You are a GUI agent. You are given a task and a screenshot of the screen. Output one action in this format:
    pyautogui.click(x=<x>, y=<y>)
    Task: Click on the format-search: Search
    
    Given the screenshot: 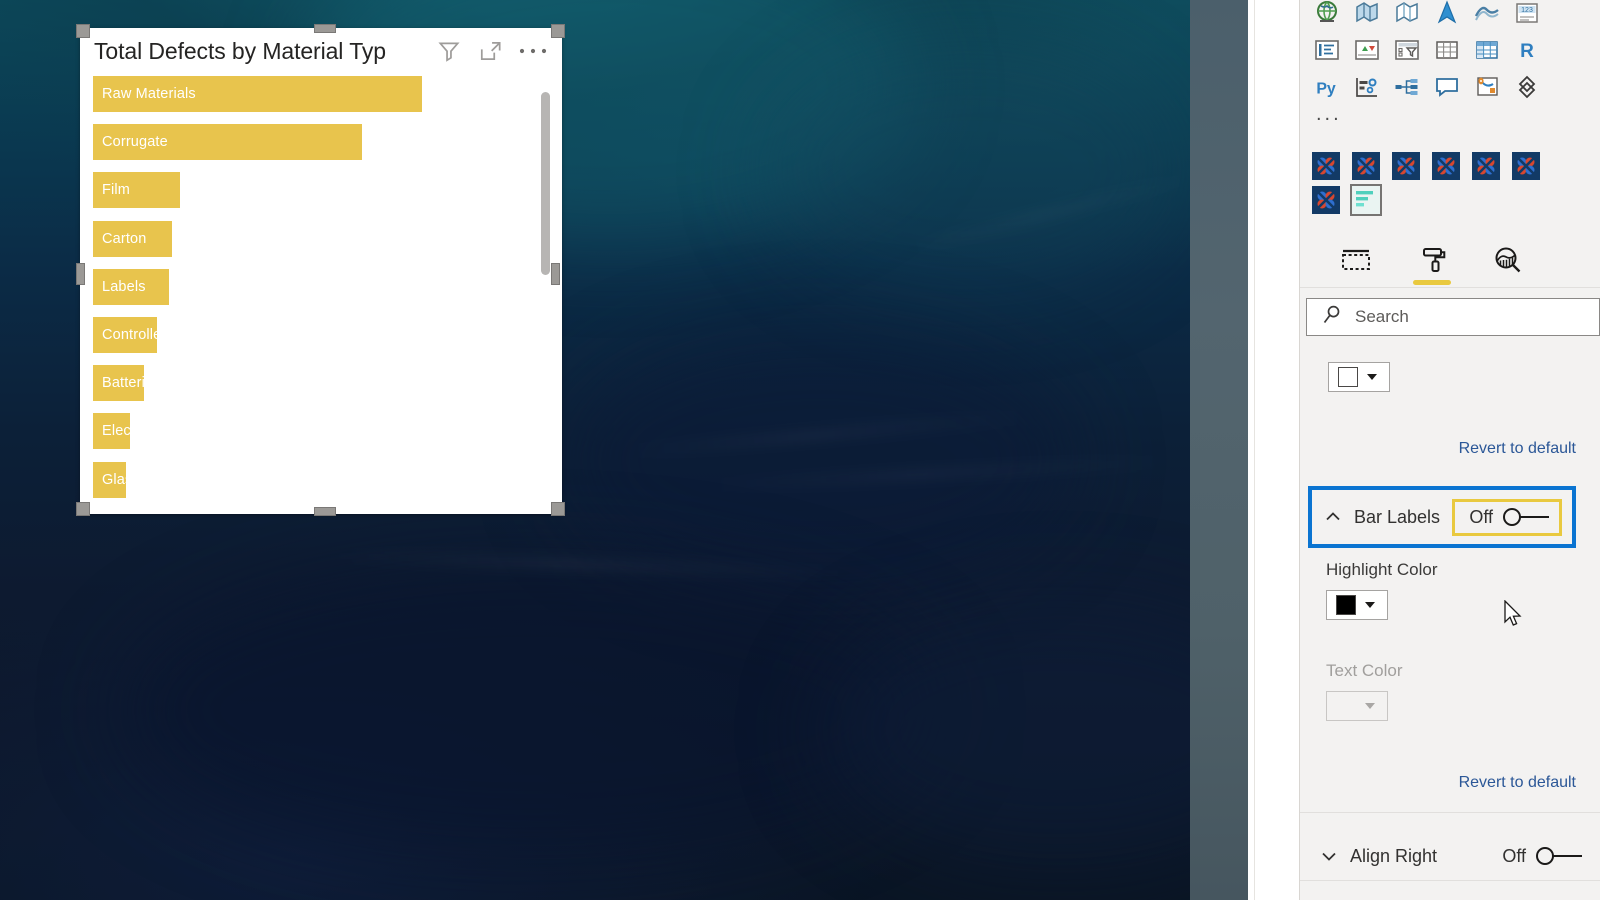 What is the action you would take?
    pyautogui.click(x=1453, y=317)
    